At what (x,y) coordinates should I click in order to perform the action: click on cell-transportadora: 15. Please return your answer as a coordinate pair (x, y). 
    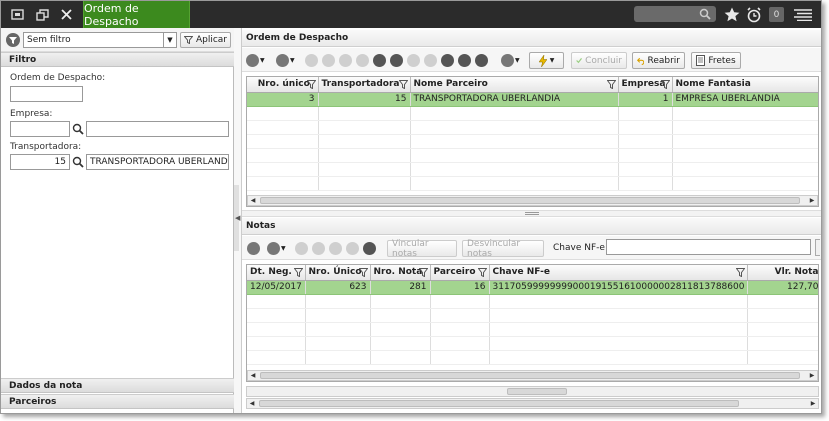
    Looking at the image, I should click on (364, 99).